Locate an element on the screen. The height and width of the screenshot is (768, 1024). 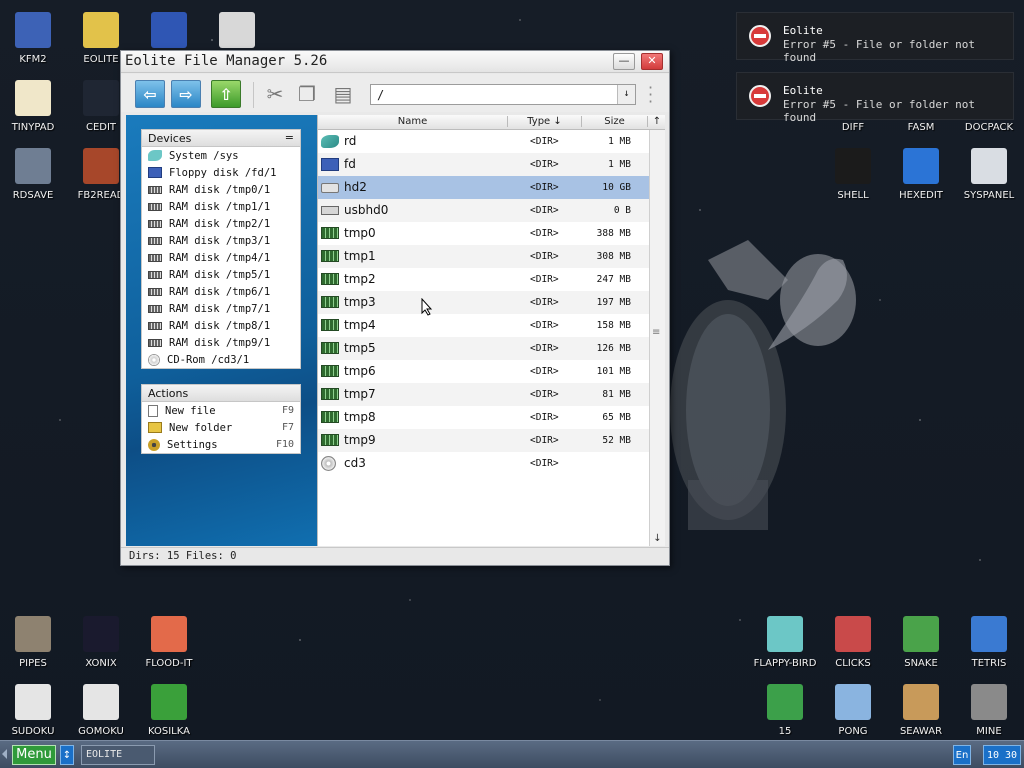
desktop-icon-clicks: CLICKS is located at coordinates (853, 641).